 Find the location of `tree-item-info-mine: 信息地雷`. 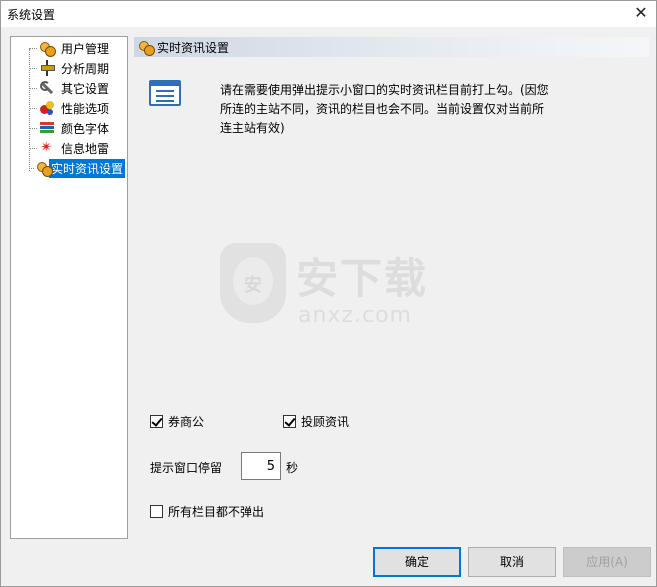

tree-item-info-mine: 信息地雷 is located at coordinates (77, 148).